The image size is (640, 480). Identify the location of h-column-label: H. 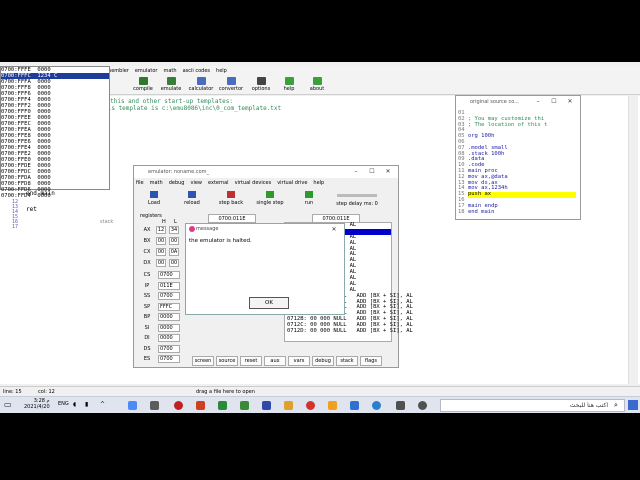
(164, 222).